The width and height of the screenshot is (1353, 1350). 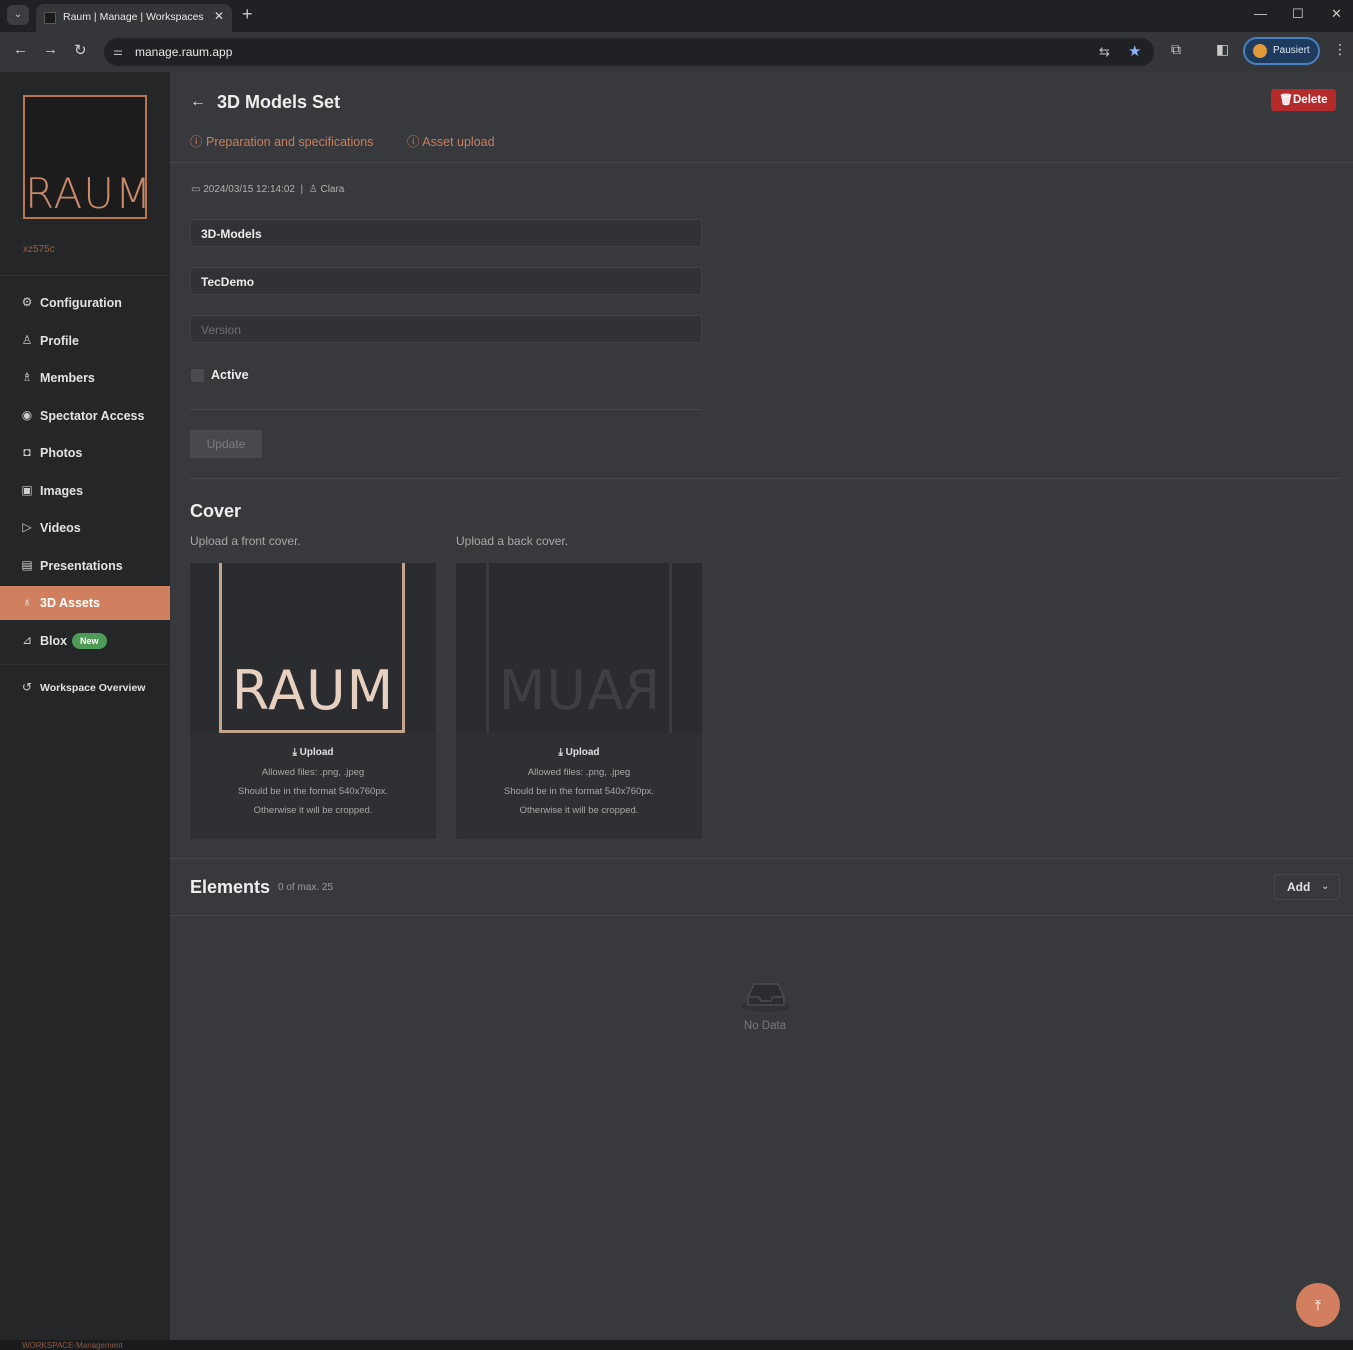 I want to click on sidebar-item-profile: ♙ Profile, so click(x=85, y=341).